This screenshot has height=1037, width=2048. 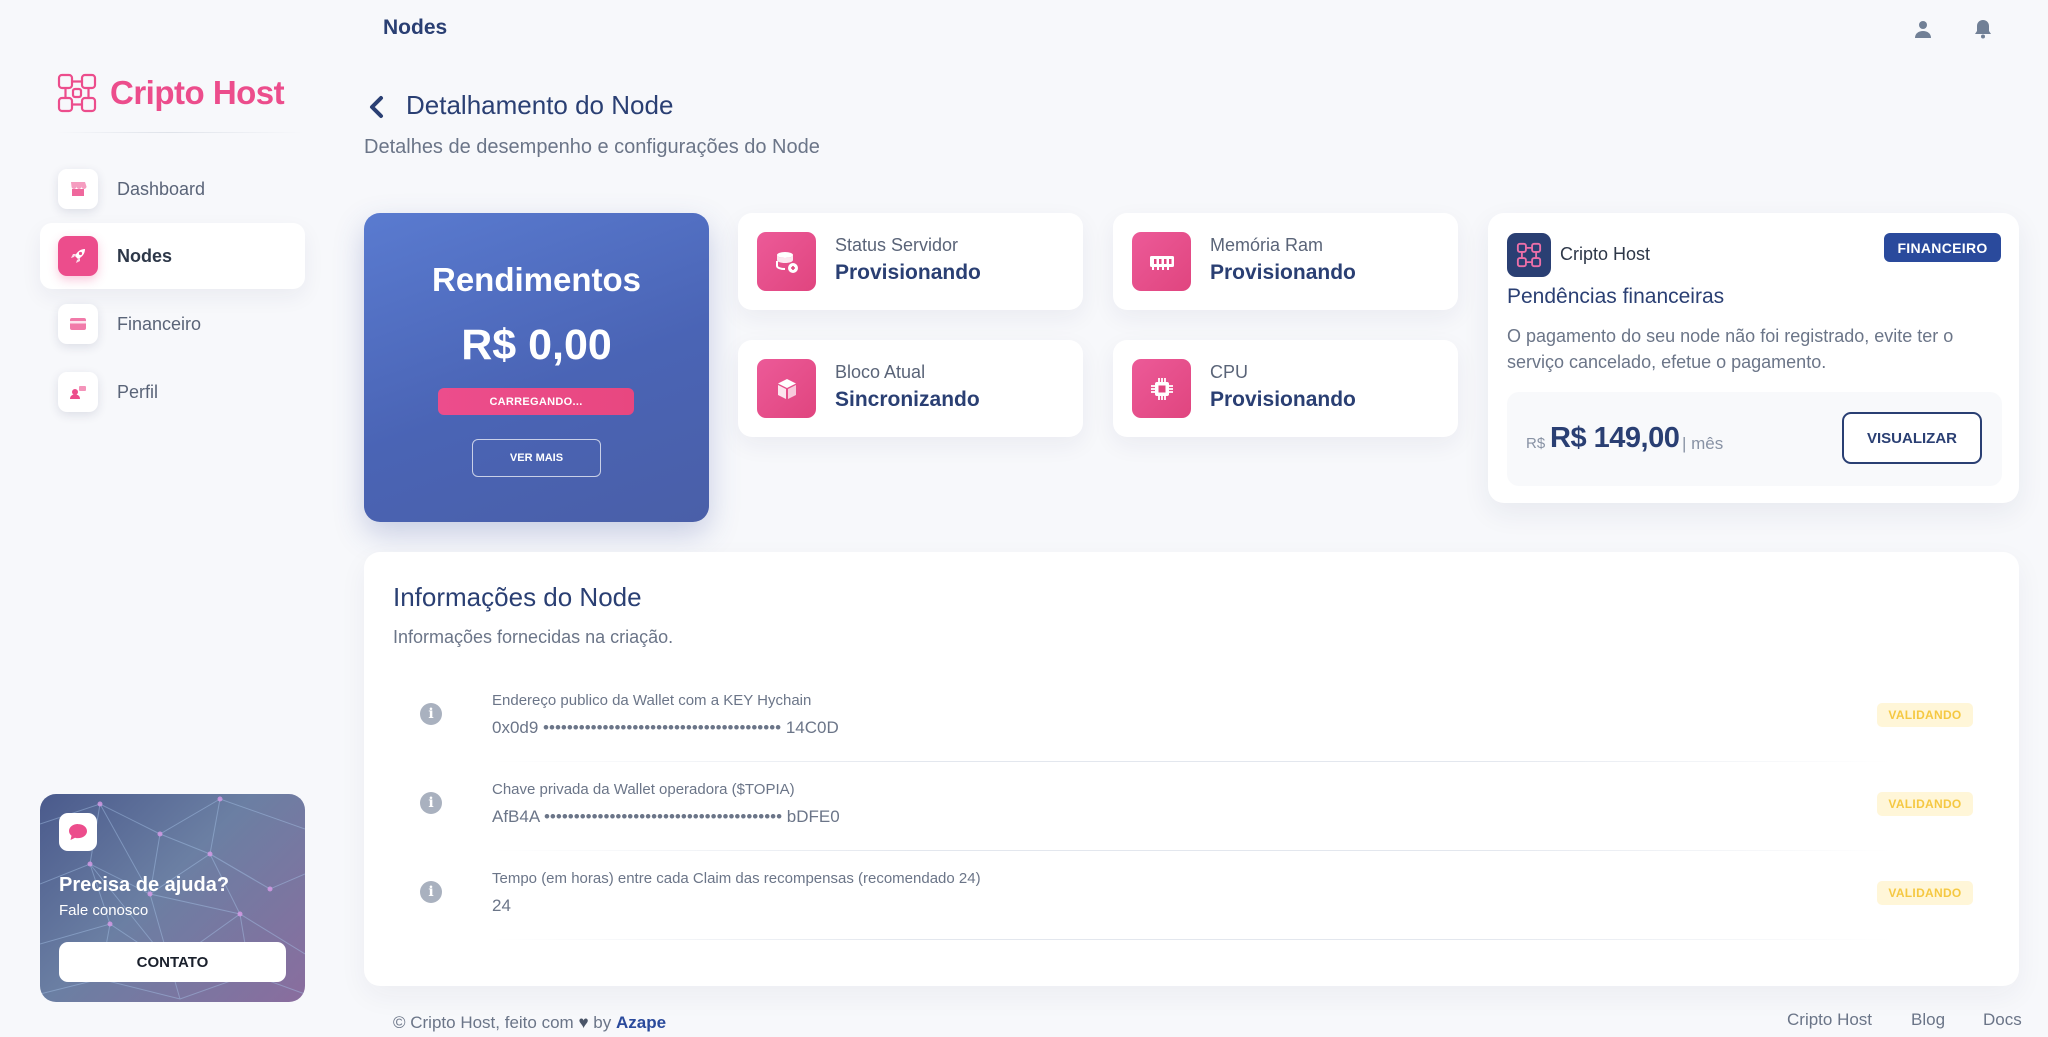 I want to click on help-title: Precisa de ajuda?, so click(x=144, y=885).